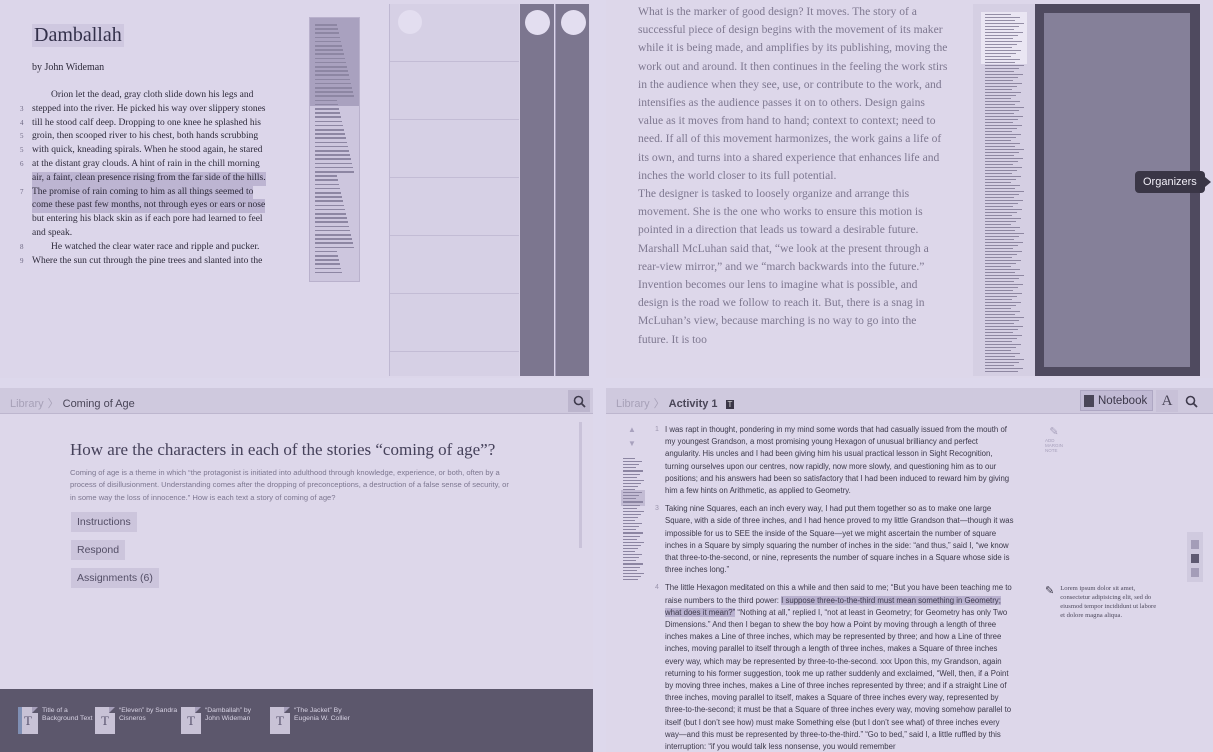 This screenshot has height=752, width=1213. What do you see at coordinates (137, 720) in the screenshot?
I see `tray-item: T “Eleven” by Sandra Cisneros` at bounding box center [137, 720].